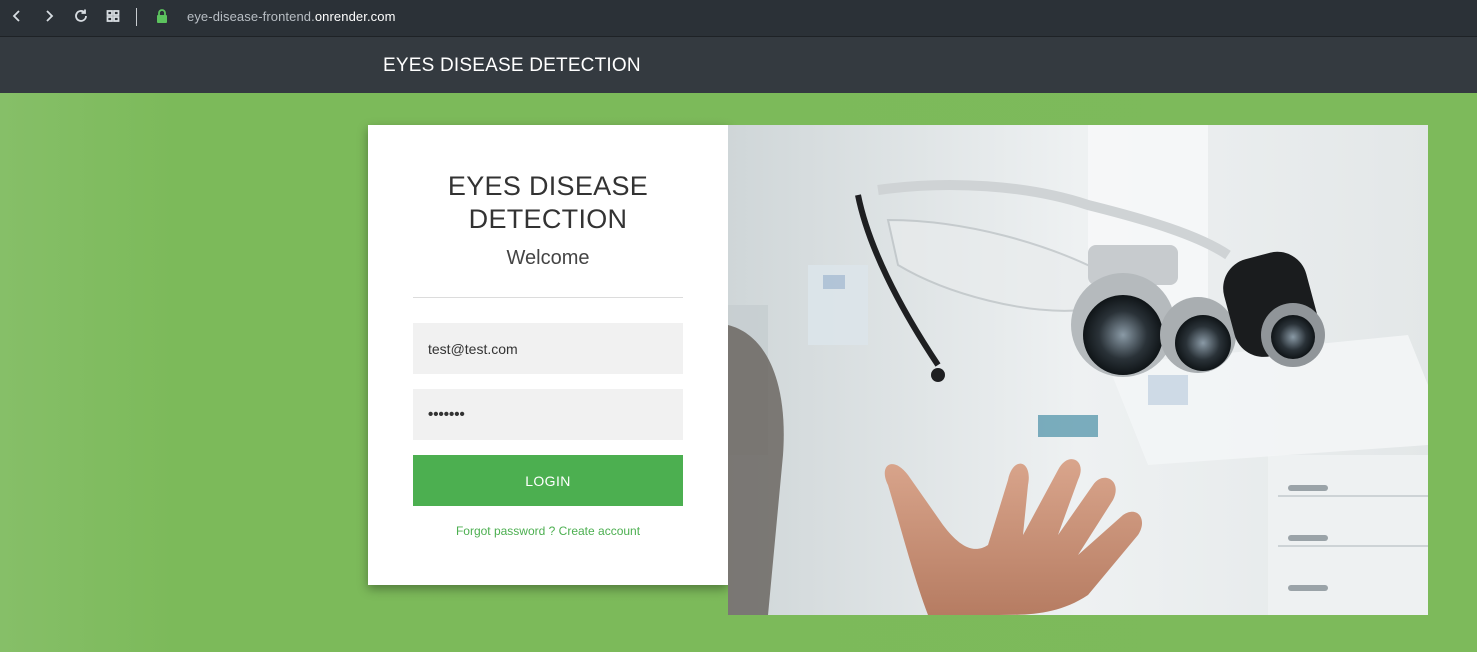  Describe the element at coordinates (548, 297) in the screenshot. I see `divider` at that location.